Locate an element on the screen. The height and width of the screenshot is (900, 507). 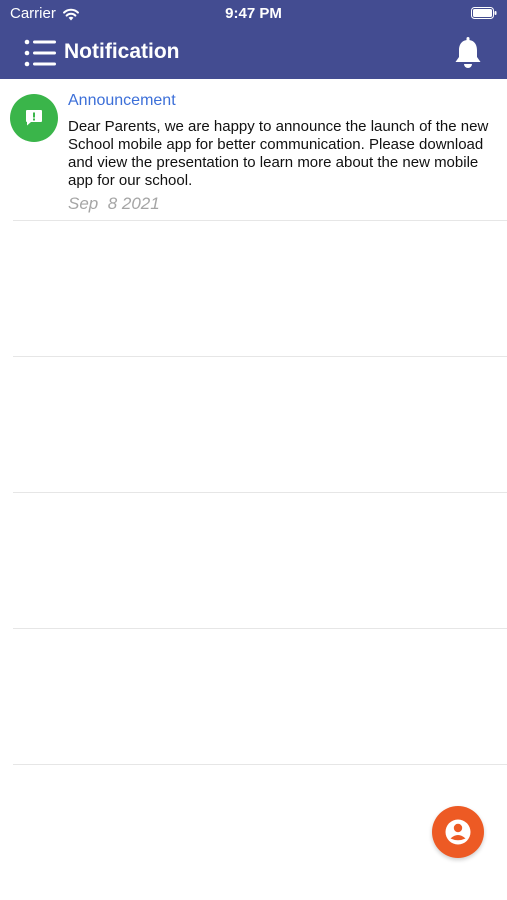
announcement-icon is located at coordinates (34, 118).